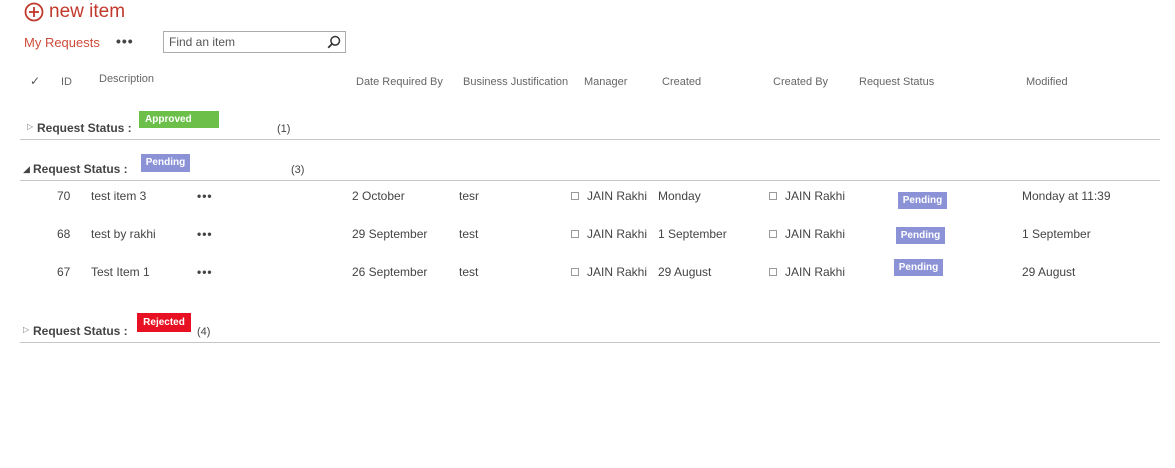 The height and width of the screenshot is (468, 1175). I want to click on cell-id: 67, so click(64, 272).